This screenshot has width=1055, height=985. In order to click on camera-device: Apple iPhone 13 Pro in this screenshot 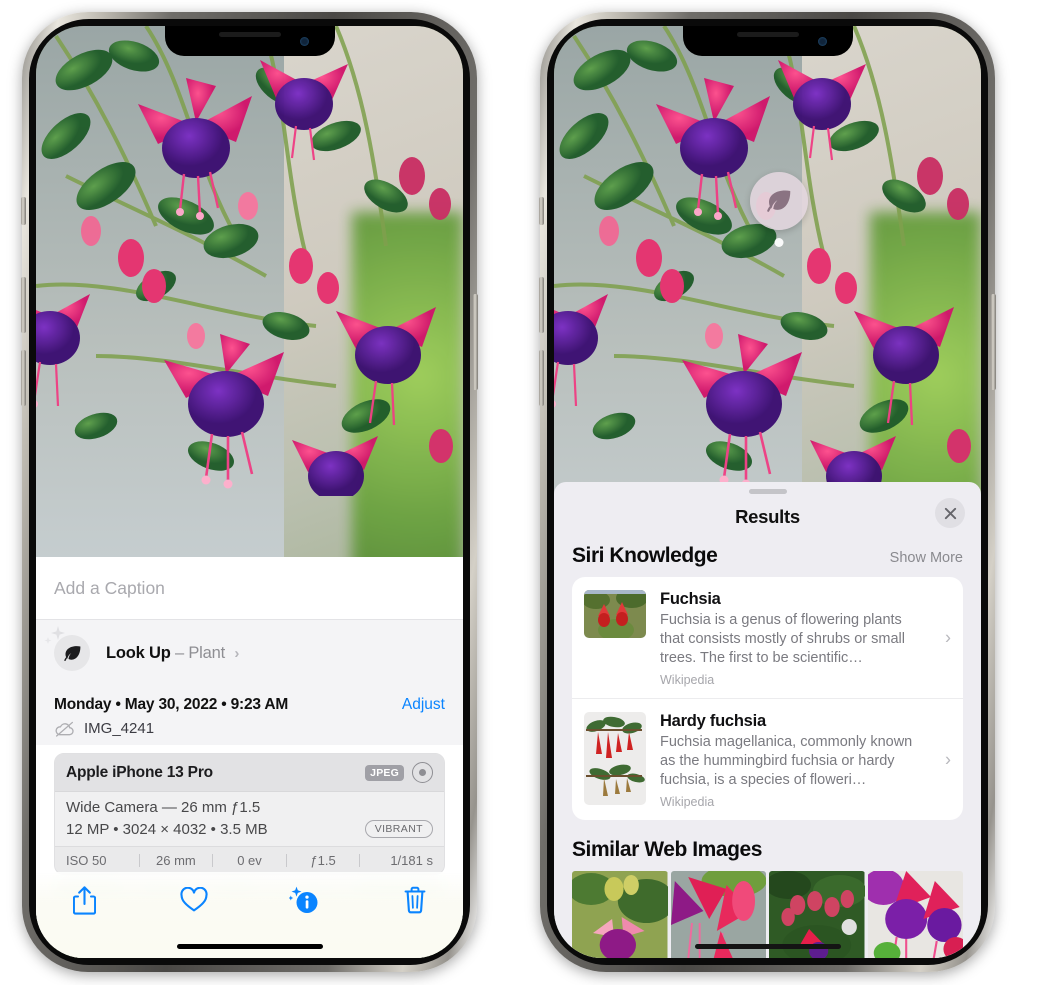, I will do `click(139, 772)`.